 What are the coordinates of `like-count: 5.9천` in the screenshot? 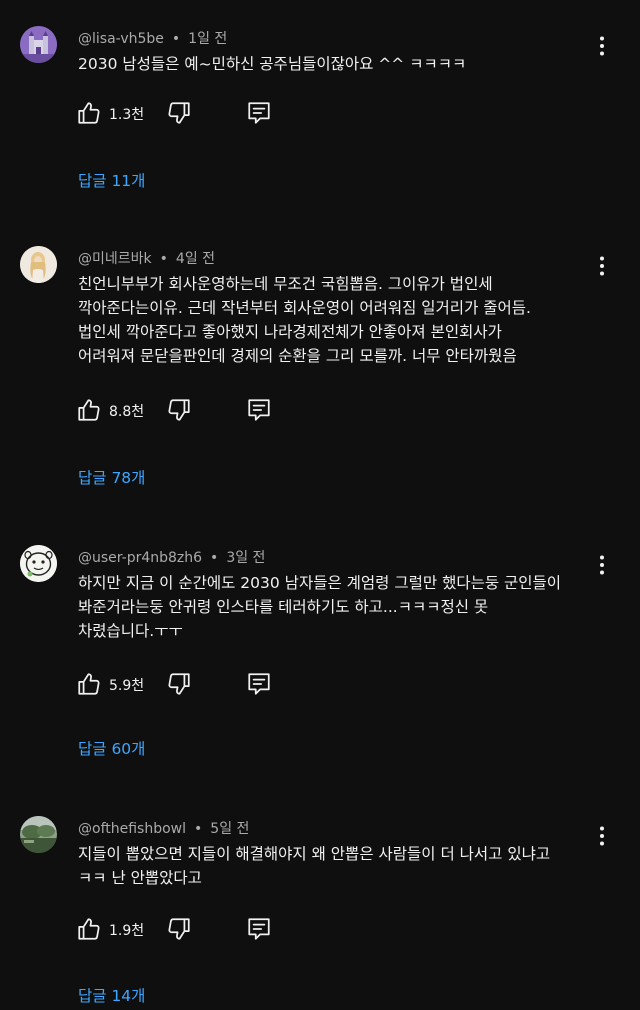 It's located at (127, 686).